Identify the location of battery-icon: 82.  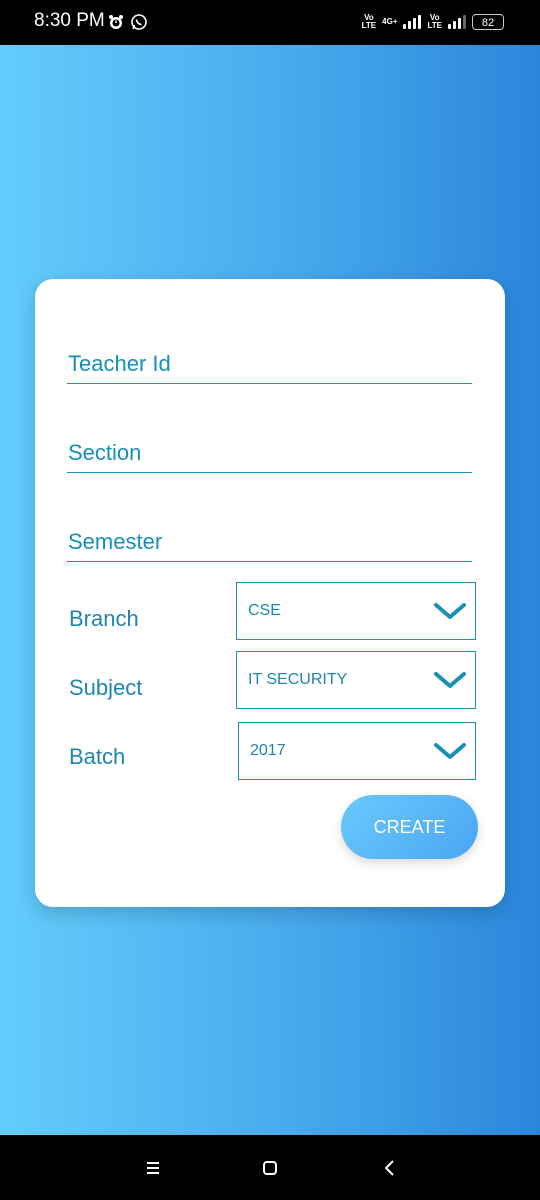
(488, 22).